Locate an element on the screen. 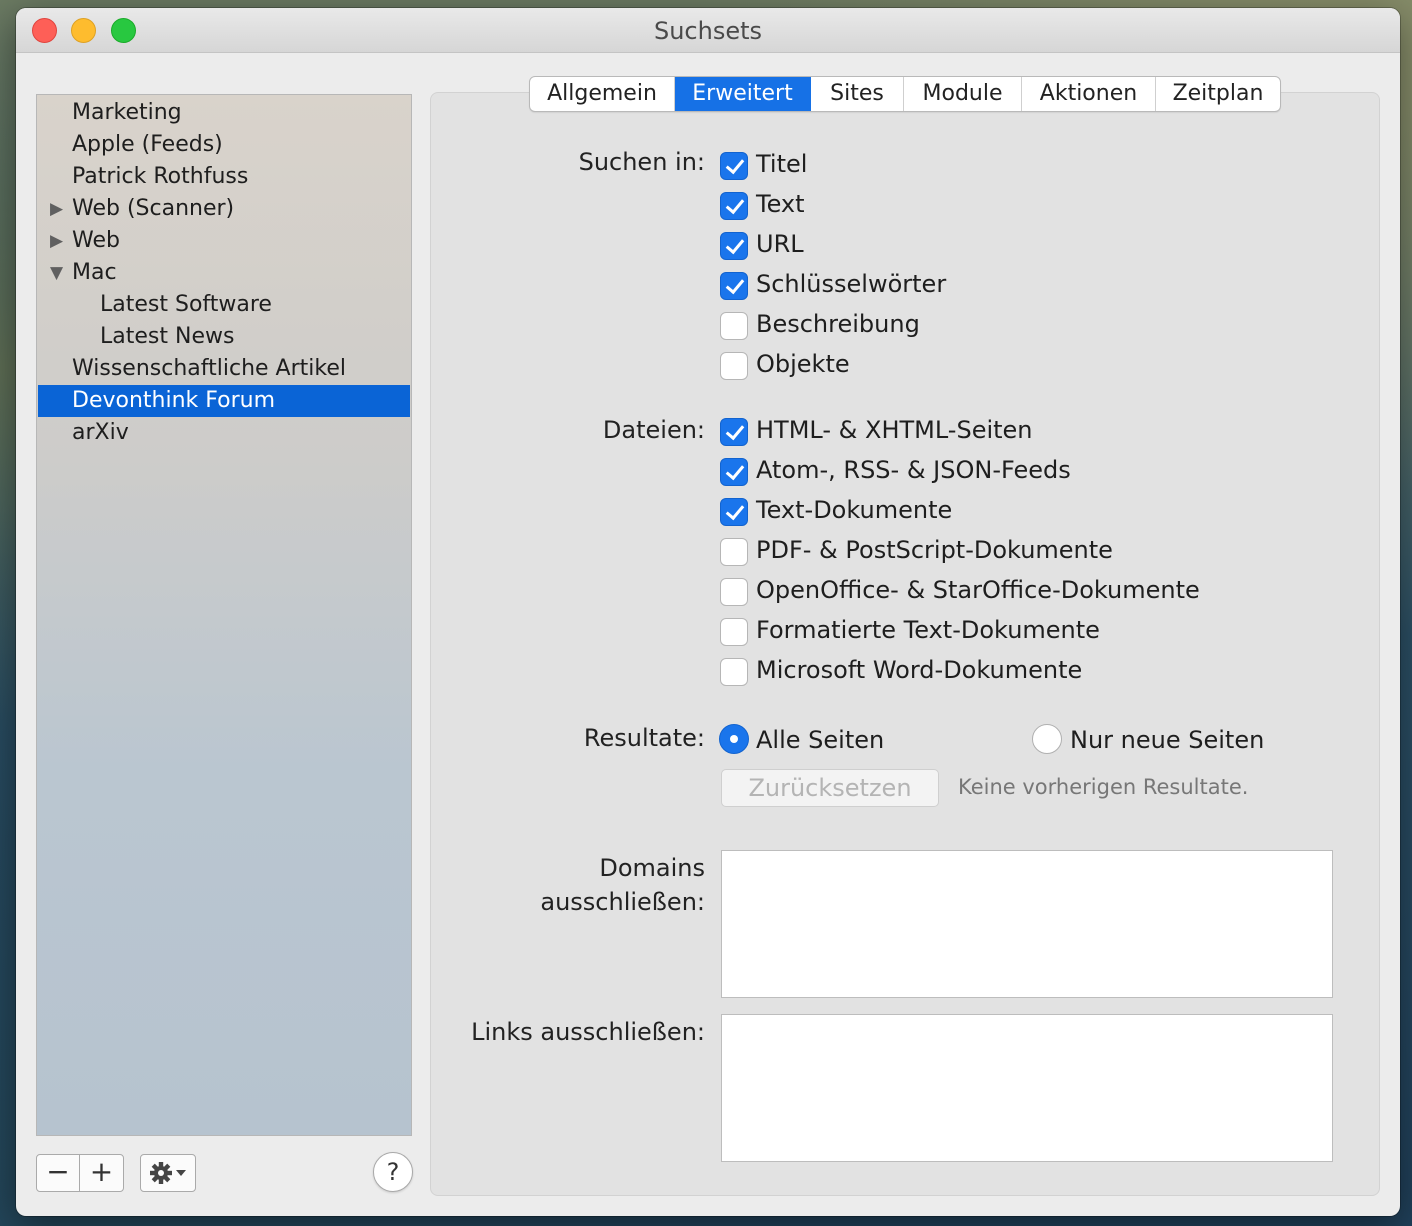 The height and width of the screenshot is (1226, 1412). file-type-option-label: Formatierte Text-Dokumente is located at coordinates (928, 630).